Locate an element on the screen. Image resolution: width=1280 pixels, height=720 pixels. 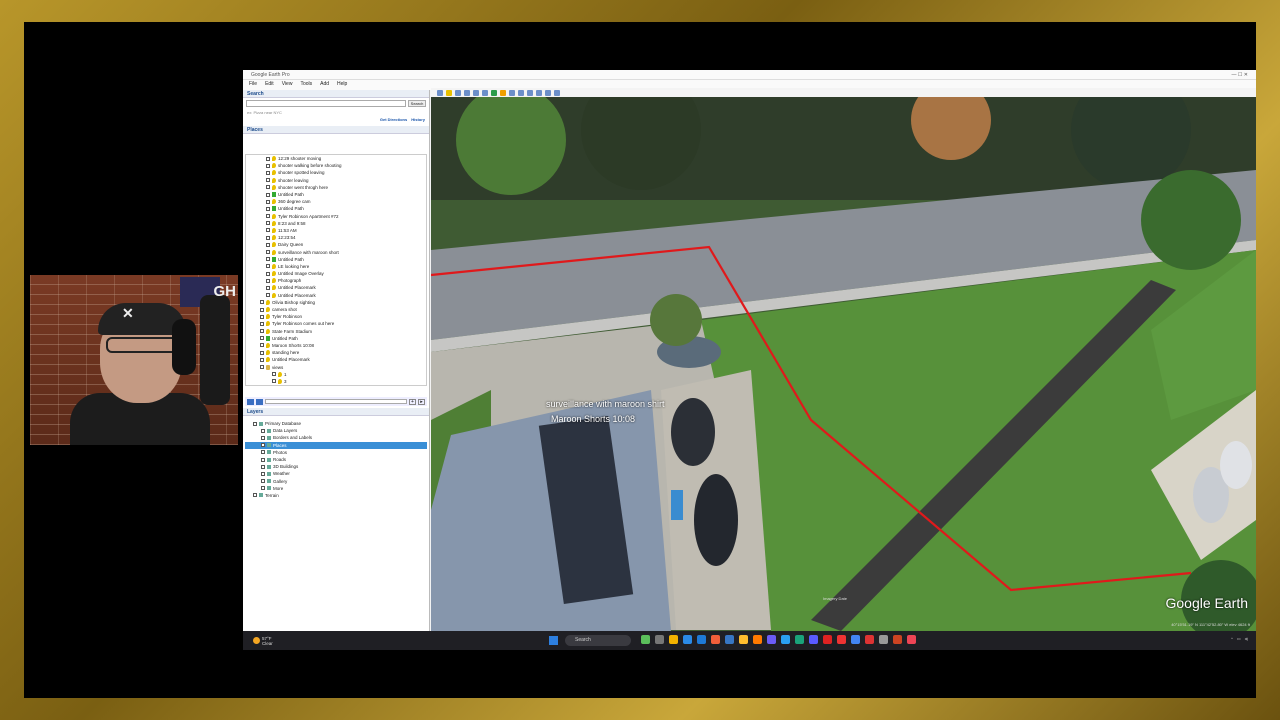
start-icon is located at coordinates (553, 640).